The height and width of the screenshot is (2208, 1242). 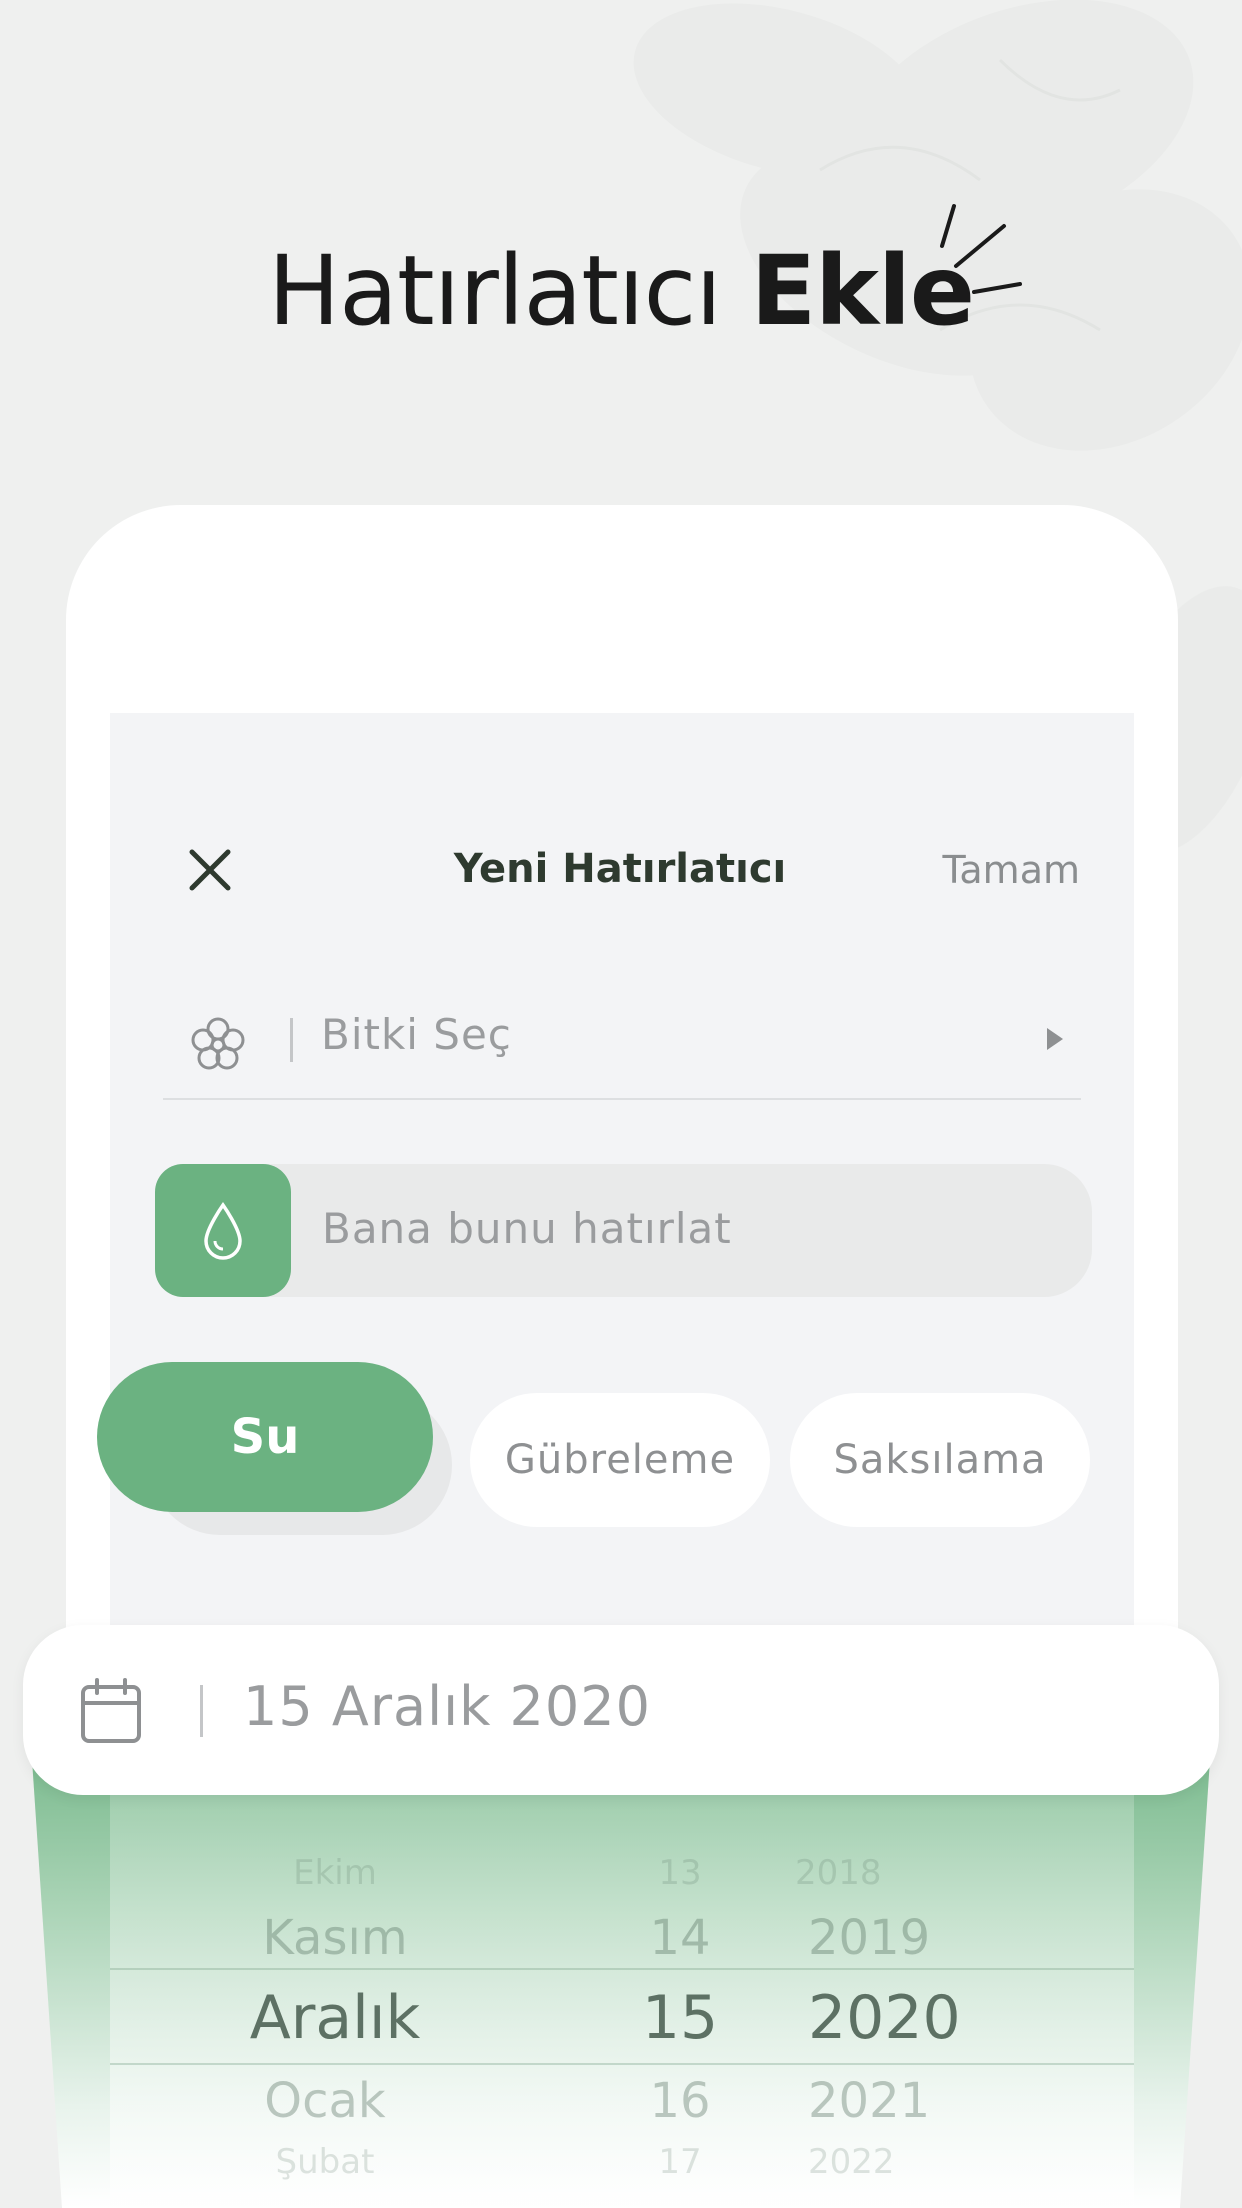 I want to click on picker-month-item: Kasım, so click(x=335, y=1938).